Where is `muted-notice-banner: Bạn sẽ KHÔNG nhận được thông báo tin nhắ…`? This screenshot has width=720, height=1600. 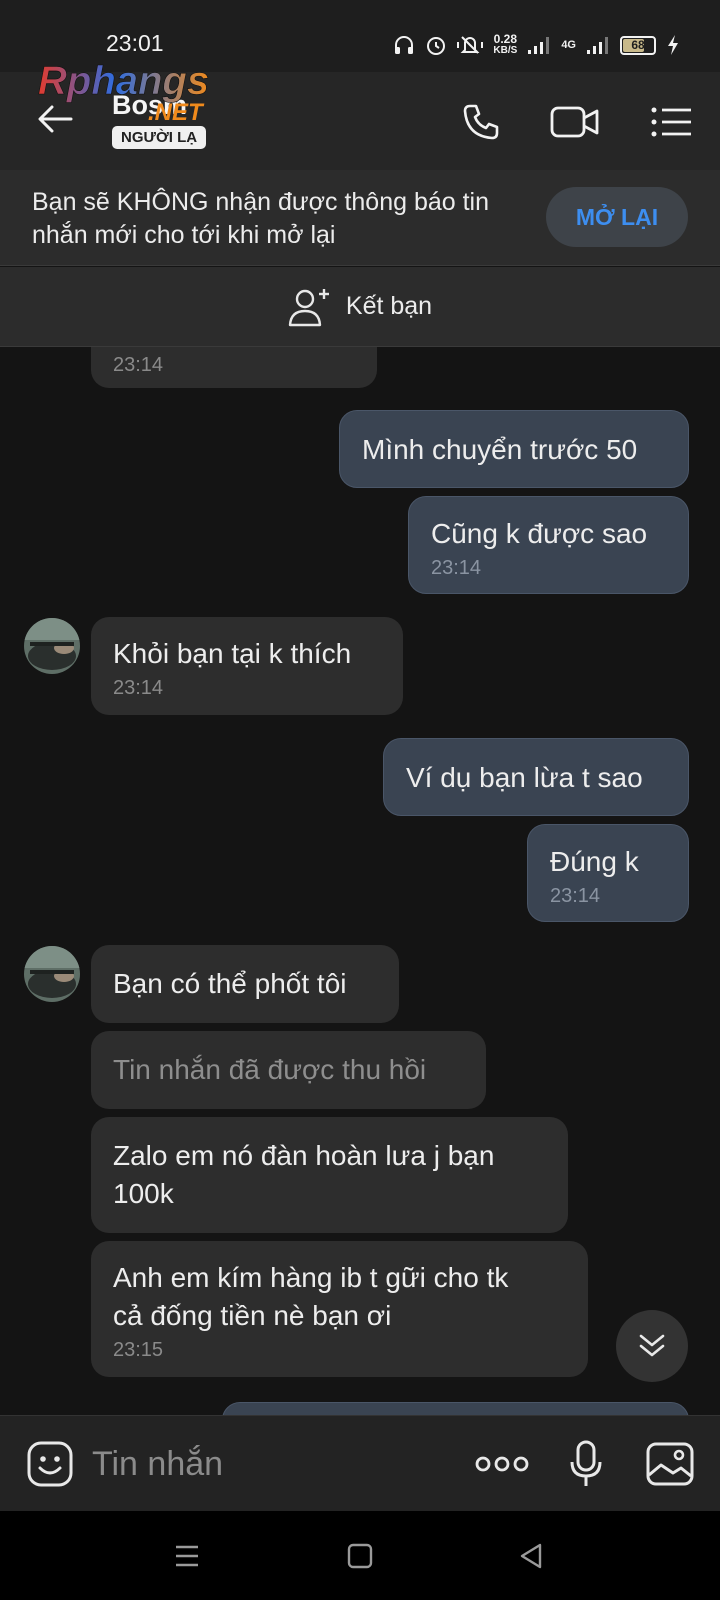 muted-notice-banner: Bạn sẽ KHÔNG nhận được thông báo tin nhắ… is located at coordinates (360, 218).